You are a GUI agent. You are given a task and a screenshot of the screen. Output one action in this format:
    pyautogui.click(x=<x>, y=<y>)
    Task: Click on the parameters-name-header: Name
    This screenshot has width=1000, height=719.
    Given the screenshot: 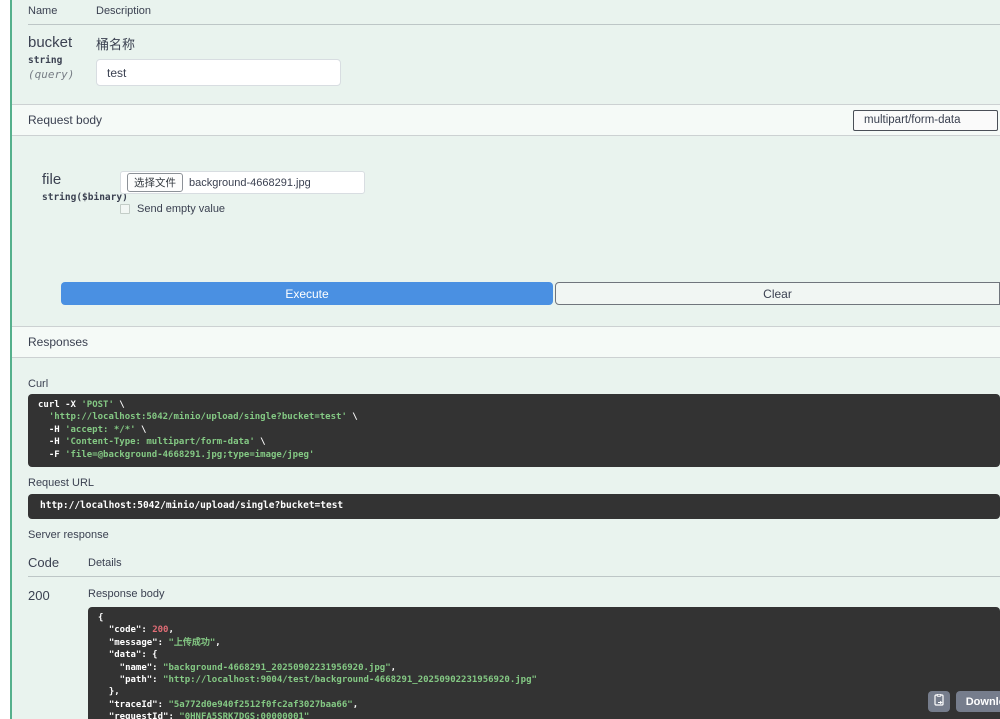 What is the action you would take?
    pyautogui.click(x=43, y=11)
    